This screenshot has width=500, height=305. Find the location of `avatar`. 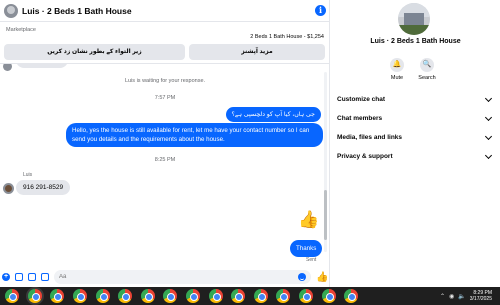

avatar is located at coordinates (7, 67).